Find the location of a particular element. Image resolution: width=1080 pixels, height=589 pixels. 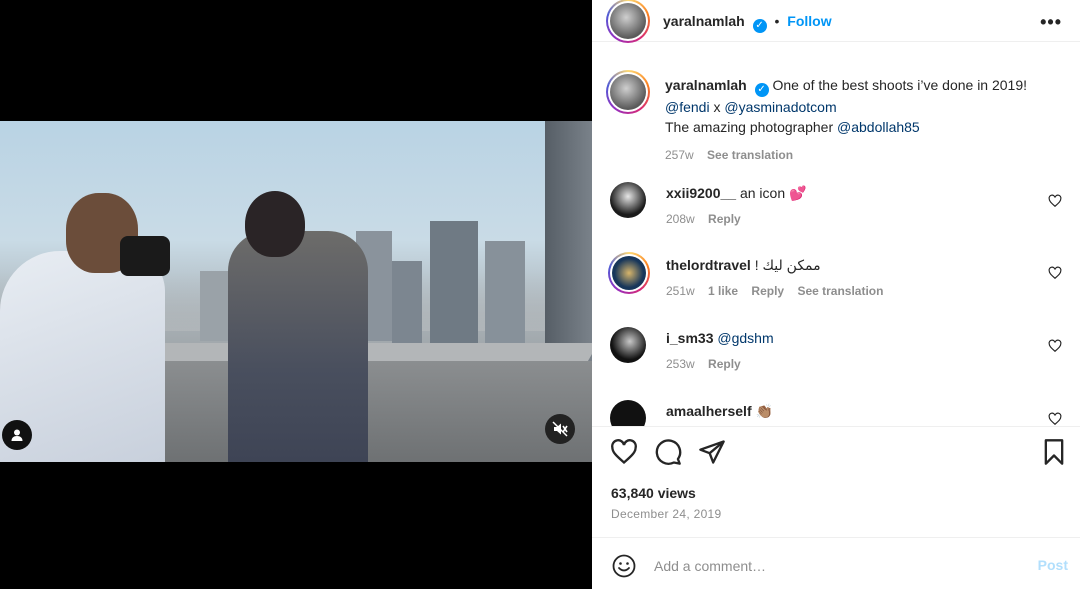

comment-item: amaalherself 👏🏽 is located at coordinates (840, 413).